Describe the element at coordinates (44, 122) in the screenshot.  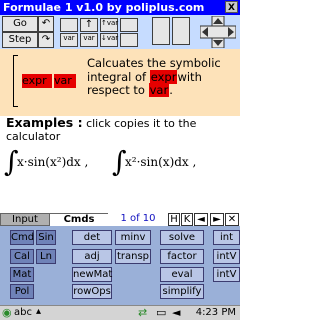
I see `examples-heading: Examples :` at that location.